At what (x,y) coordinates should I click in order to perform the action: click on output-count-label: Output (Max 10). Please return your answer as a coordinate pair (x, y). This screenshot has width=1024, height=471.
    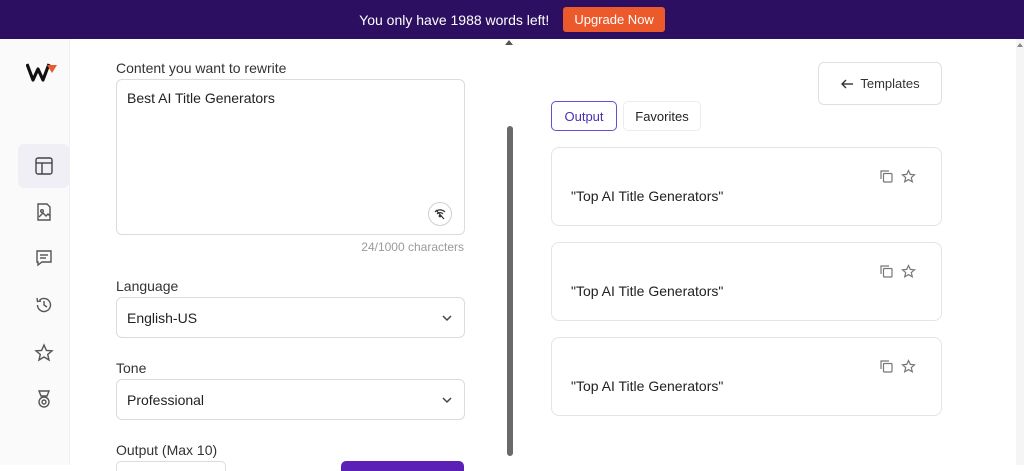
    Looking at the image, I should click on (167, 450).